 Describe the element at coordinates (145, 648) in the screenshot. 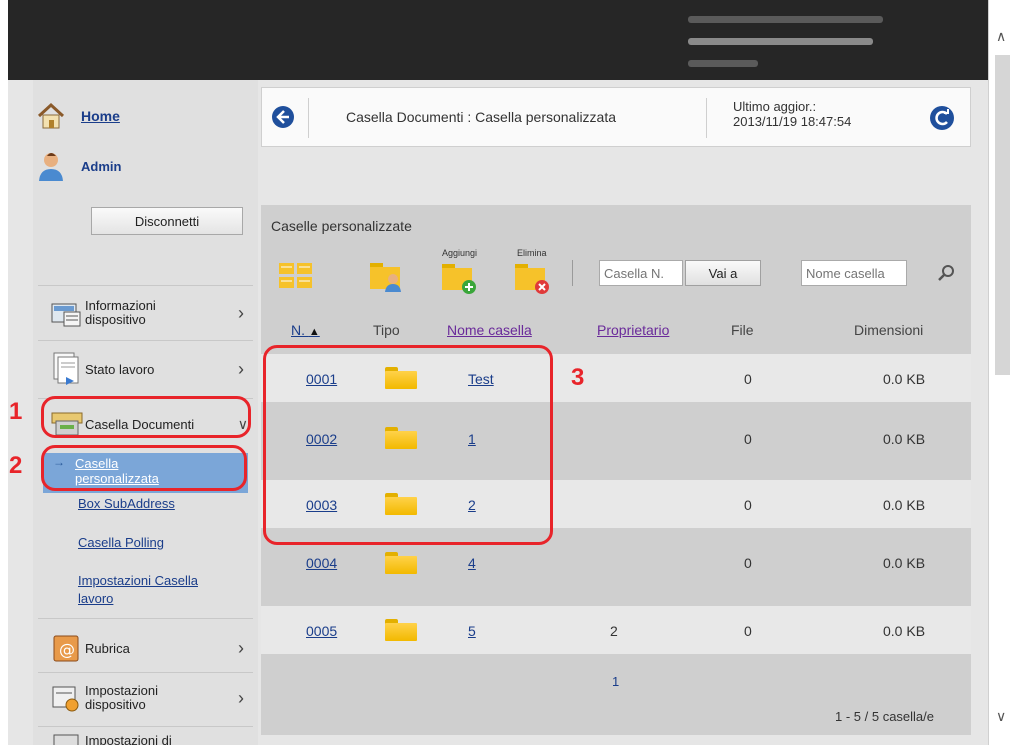

I see `sidebar-item-address-book: @ Rubrica ›` at that location.